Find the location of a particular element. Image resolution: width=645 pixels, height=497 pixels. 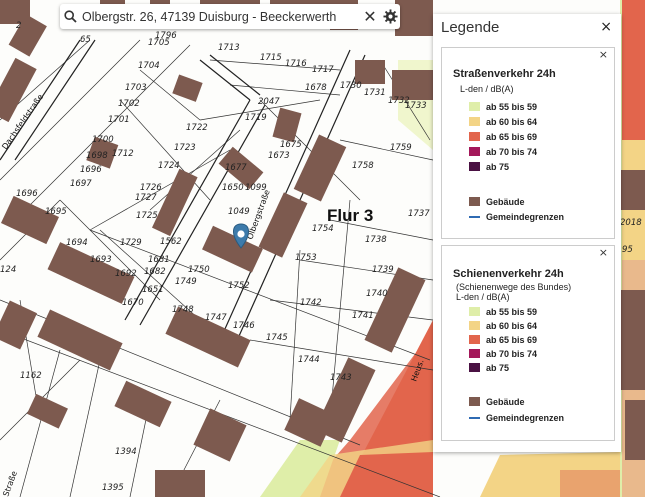

rail-legend-title: Schienenverkehr 24h is located at coordinates (508, 274).